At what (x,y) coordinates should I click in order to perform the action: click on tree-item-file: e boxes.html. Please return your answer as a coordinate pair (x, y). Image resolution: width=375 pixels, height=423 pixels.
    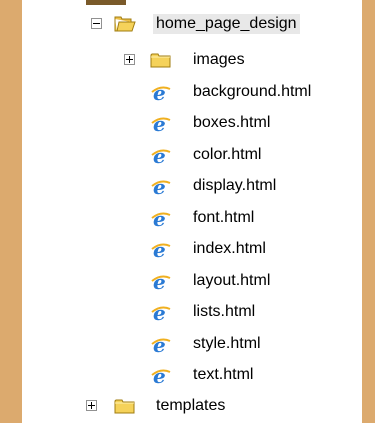
    Looking at the image, I should click on (192, 123).